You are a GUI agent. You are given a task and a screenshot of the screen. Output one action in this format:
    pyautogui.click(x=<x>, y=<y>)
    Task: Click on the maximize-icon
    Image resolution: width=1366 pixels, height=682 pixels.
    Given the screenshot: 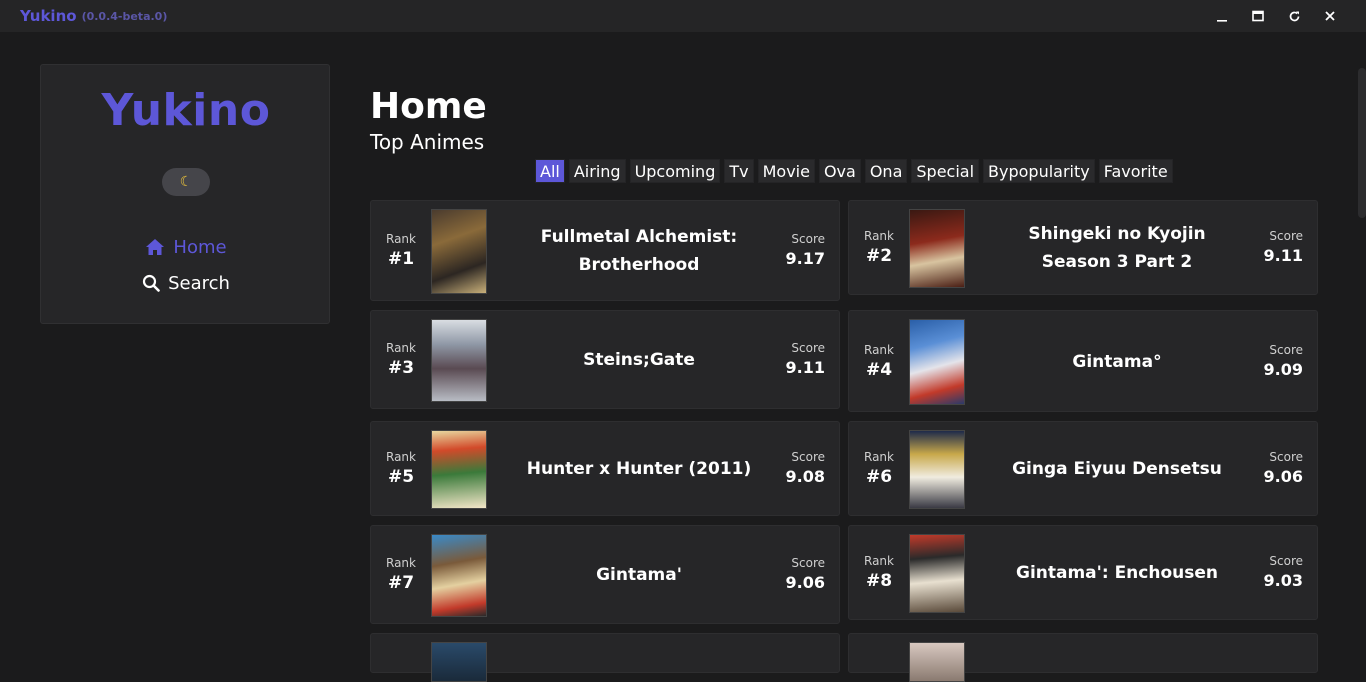 What is the action you would take?
    pyautogui.click(x=1258, y=16)
    